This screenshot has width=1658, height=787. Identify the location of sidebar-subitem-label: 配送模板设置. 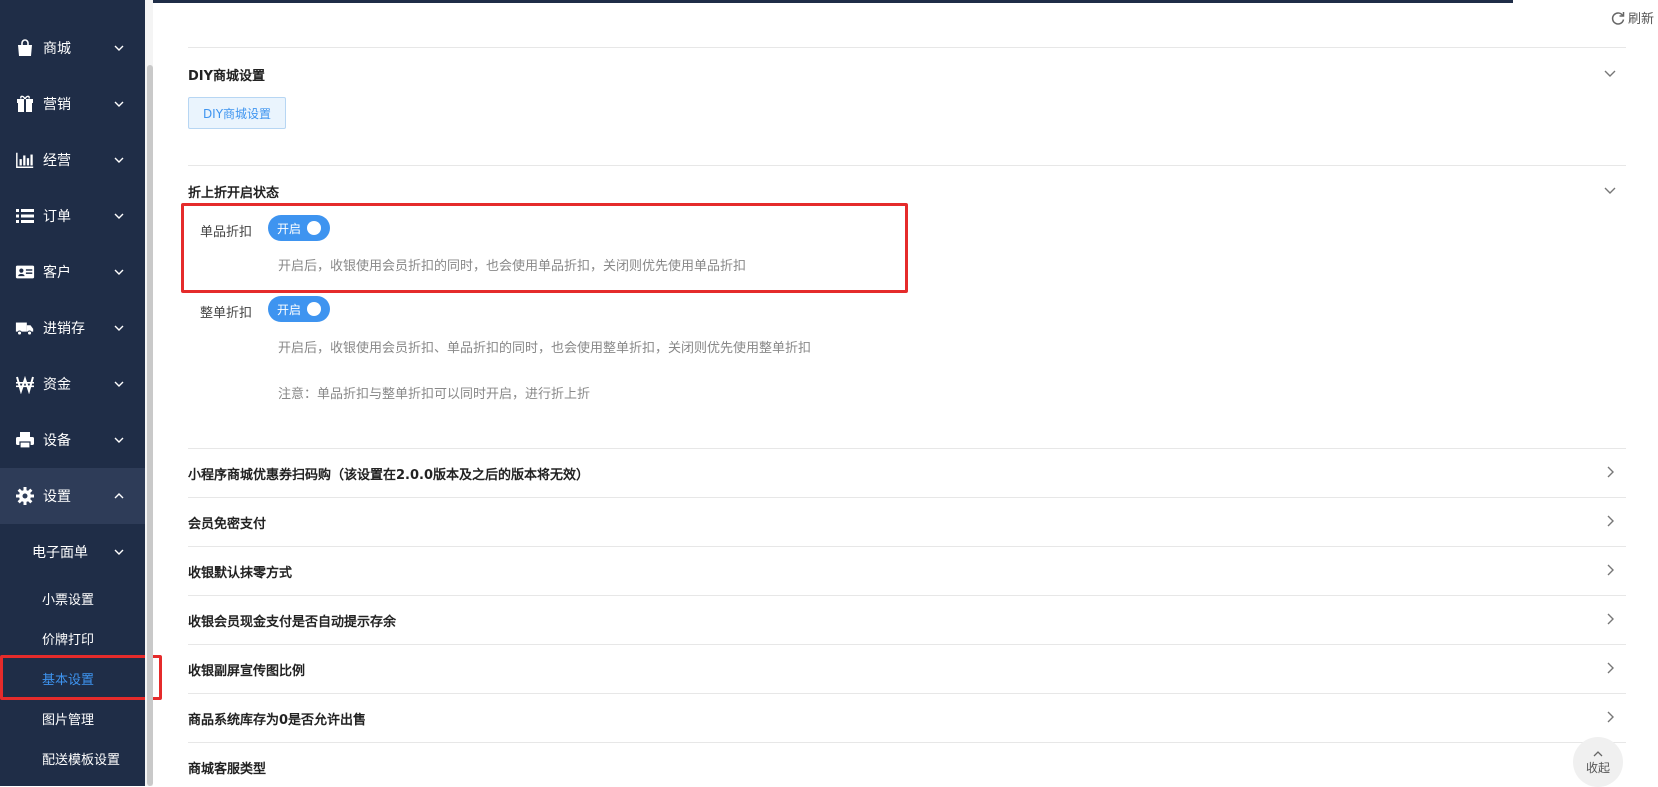
(81, 760).